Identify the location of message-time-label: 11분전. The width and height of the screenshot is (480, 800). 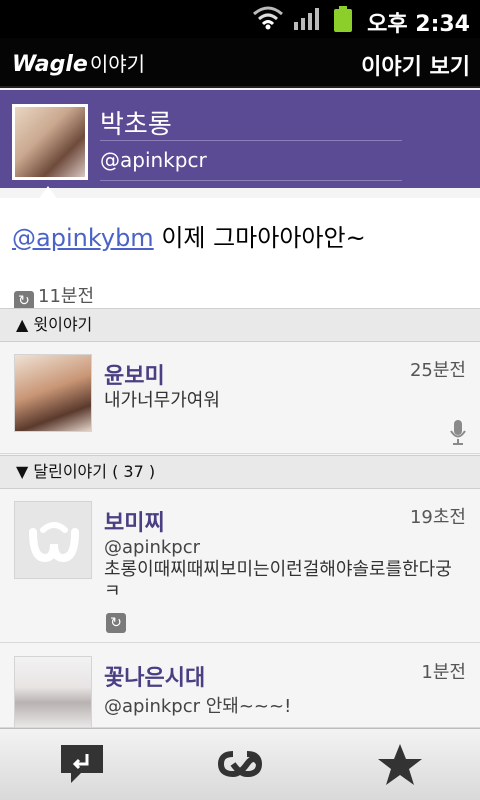
(66, 296).